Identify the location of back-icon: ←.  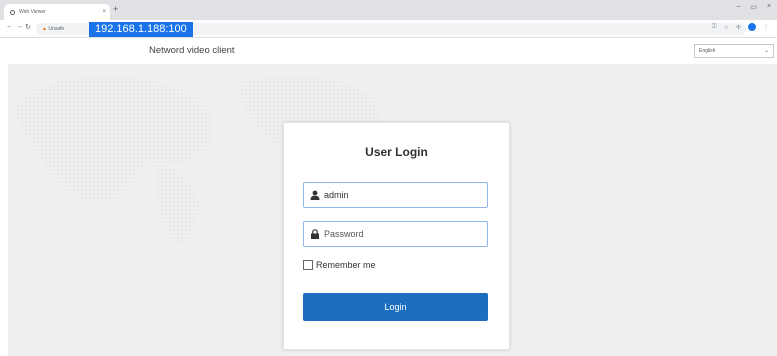
(9, 26).